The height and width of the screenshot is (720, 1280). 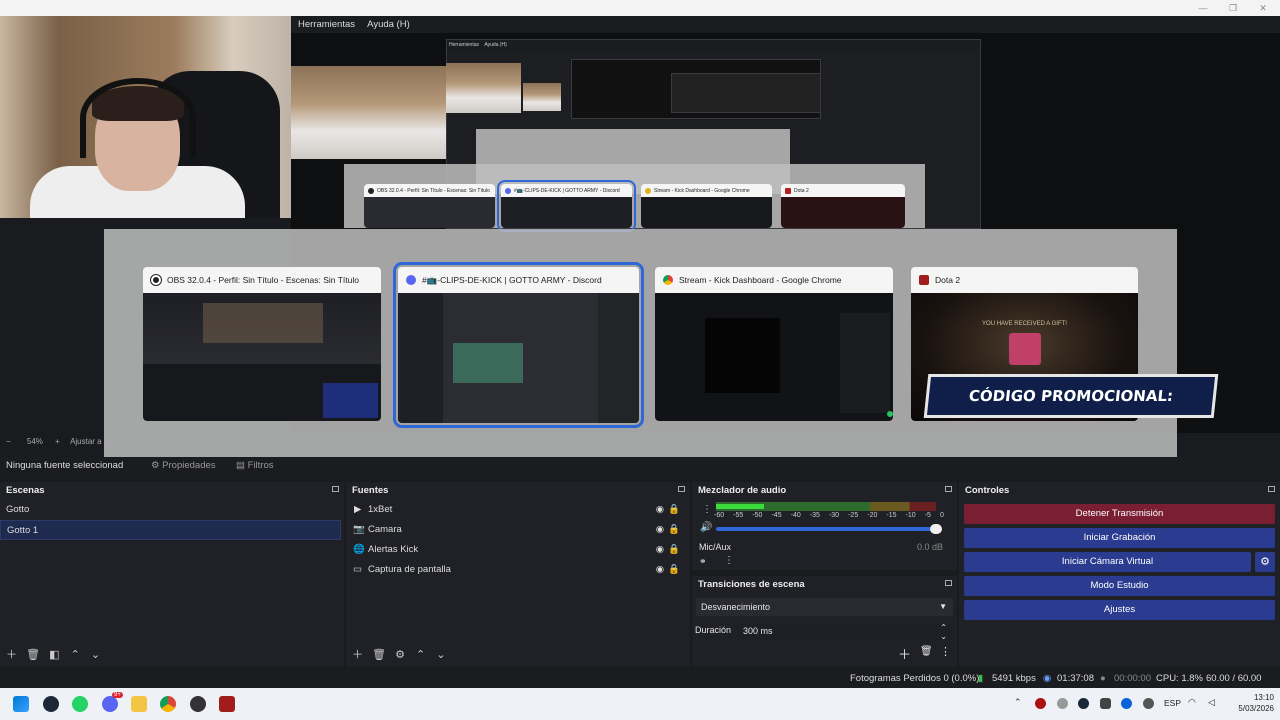 I want to click on delete-scene-icon: 🗑, so click(x=33, y=655).